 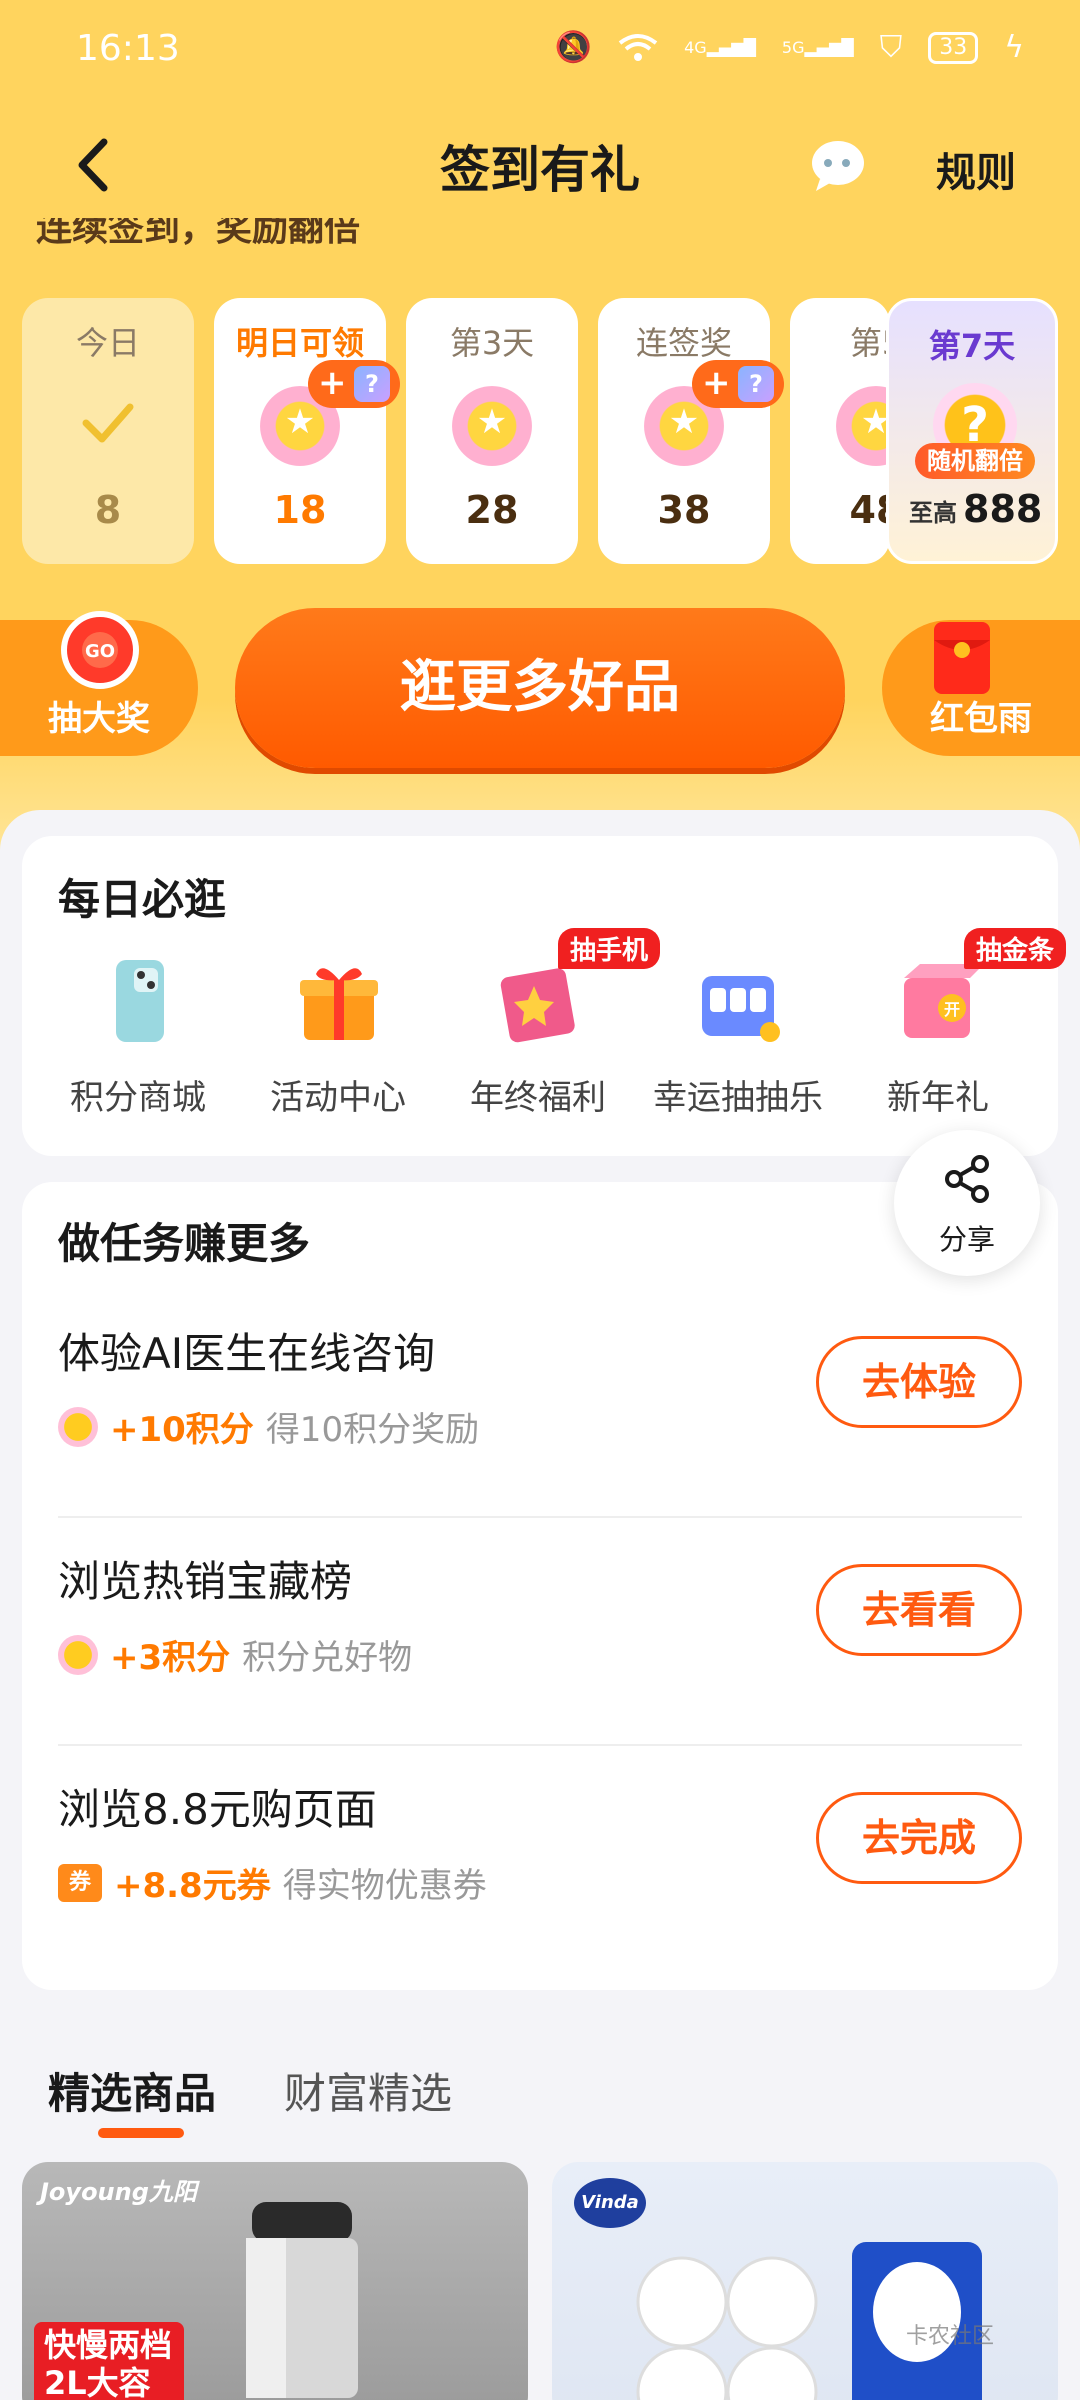 I want to click on check-icon, so click(x=108, y=423).